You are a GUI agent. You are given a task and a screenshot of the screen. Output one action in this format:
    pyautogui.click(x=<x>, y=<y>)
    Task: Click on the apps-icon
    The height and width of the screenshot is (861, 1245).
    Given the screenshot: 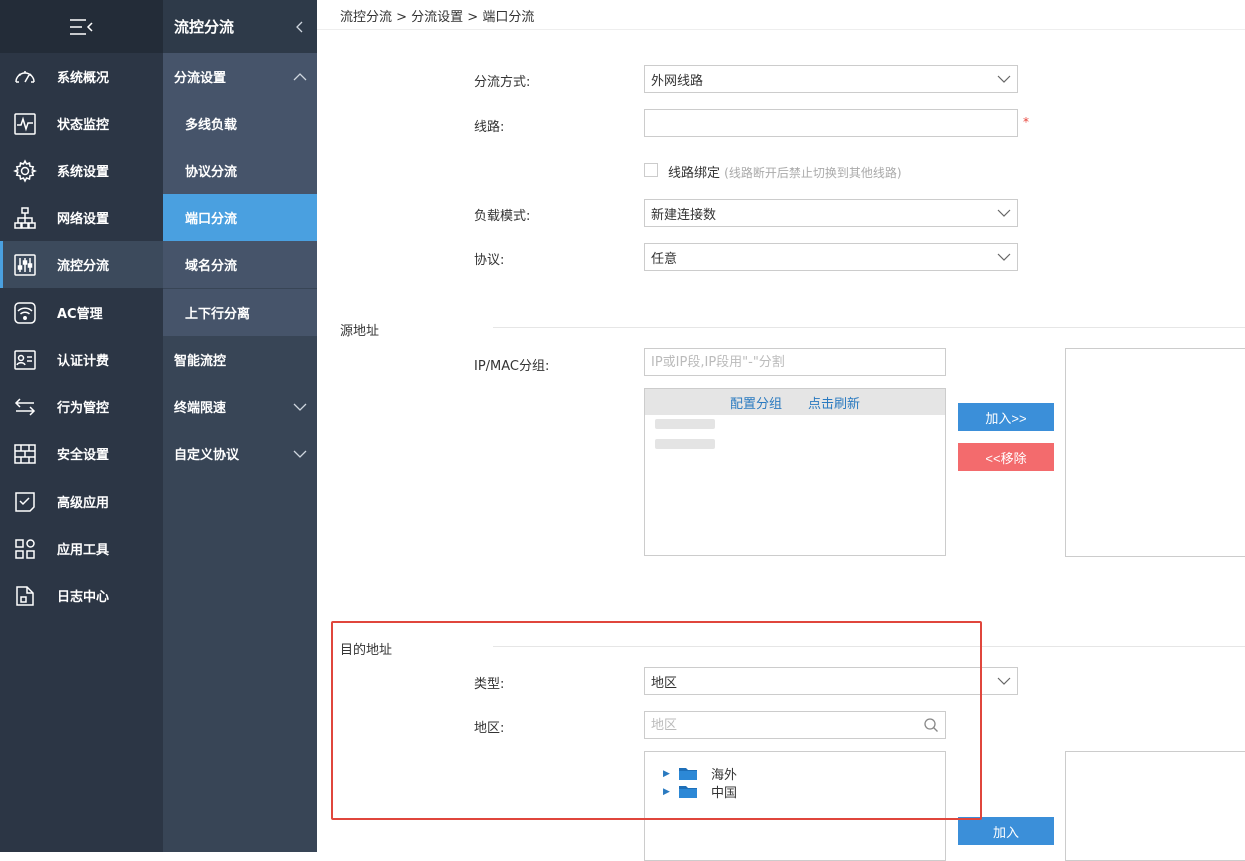 What is the action you would take?
    pyautogui.click(x=25, y=549)
    